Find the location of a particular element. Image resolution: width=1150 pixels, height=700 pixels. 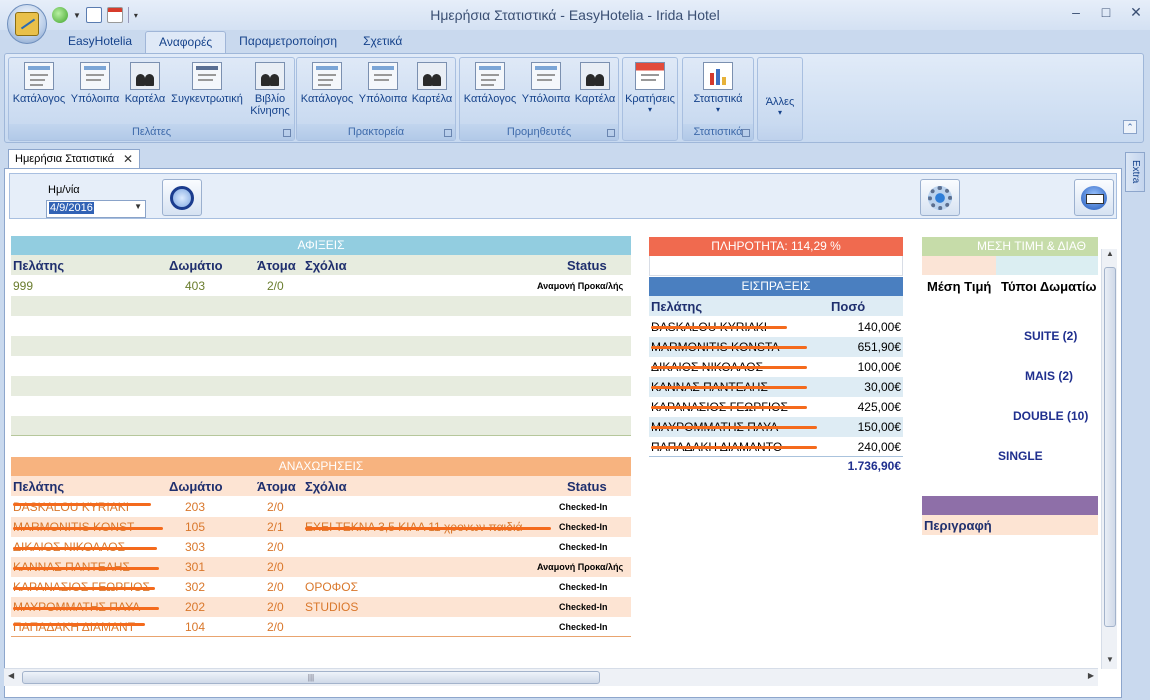

tab-settings: Παραμετροποίηση is located at coordinates (288, 42).